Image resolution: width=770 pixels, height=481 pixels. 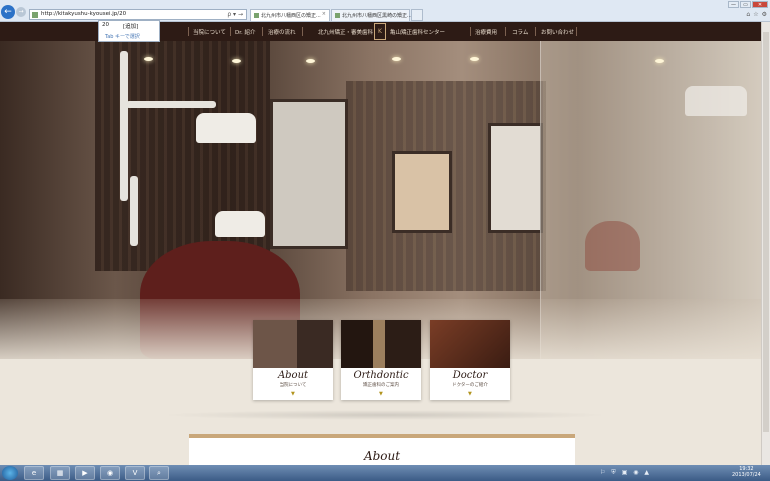 What do you see at coordinates (380, 31) in the screenshot?
I see `clinic-logo: K` at bounding box center [380, 31].